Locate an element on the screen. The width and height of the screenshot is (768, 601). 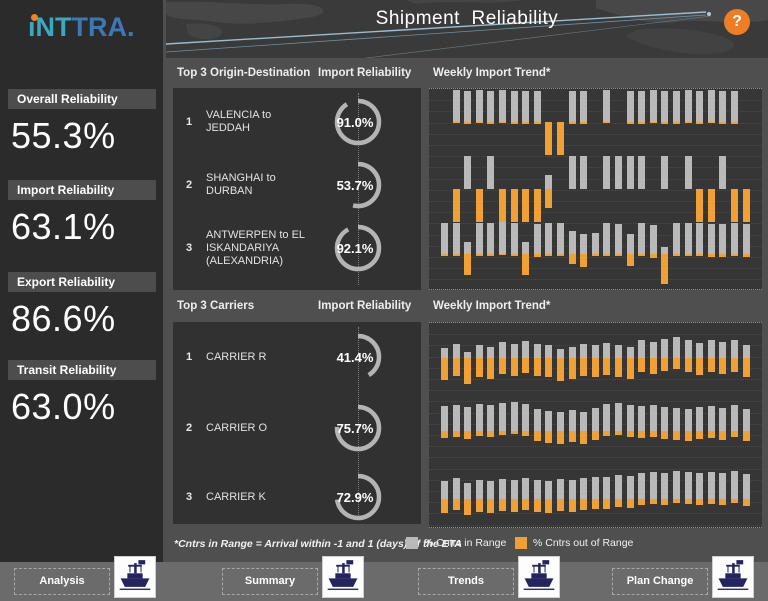
carriers-gauge-col-title: Import Reliability is located at coordinates (365, 306).